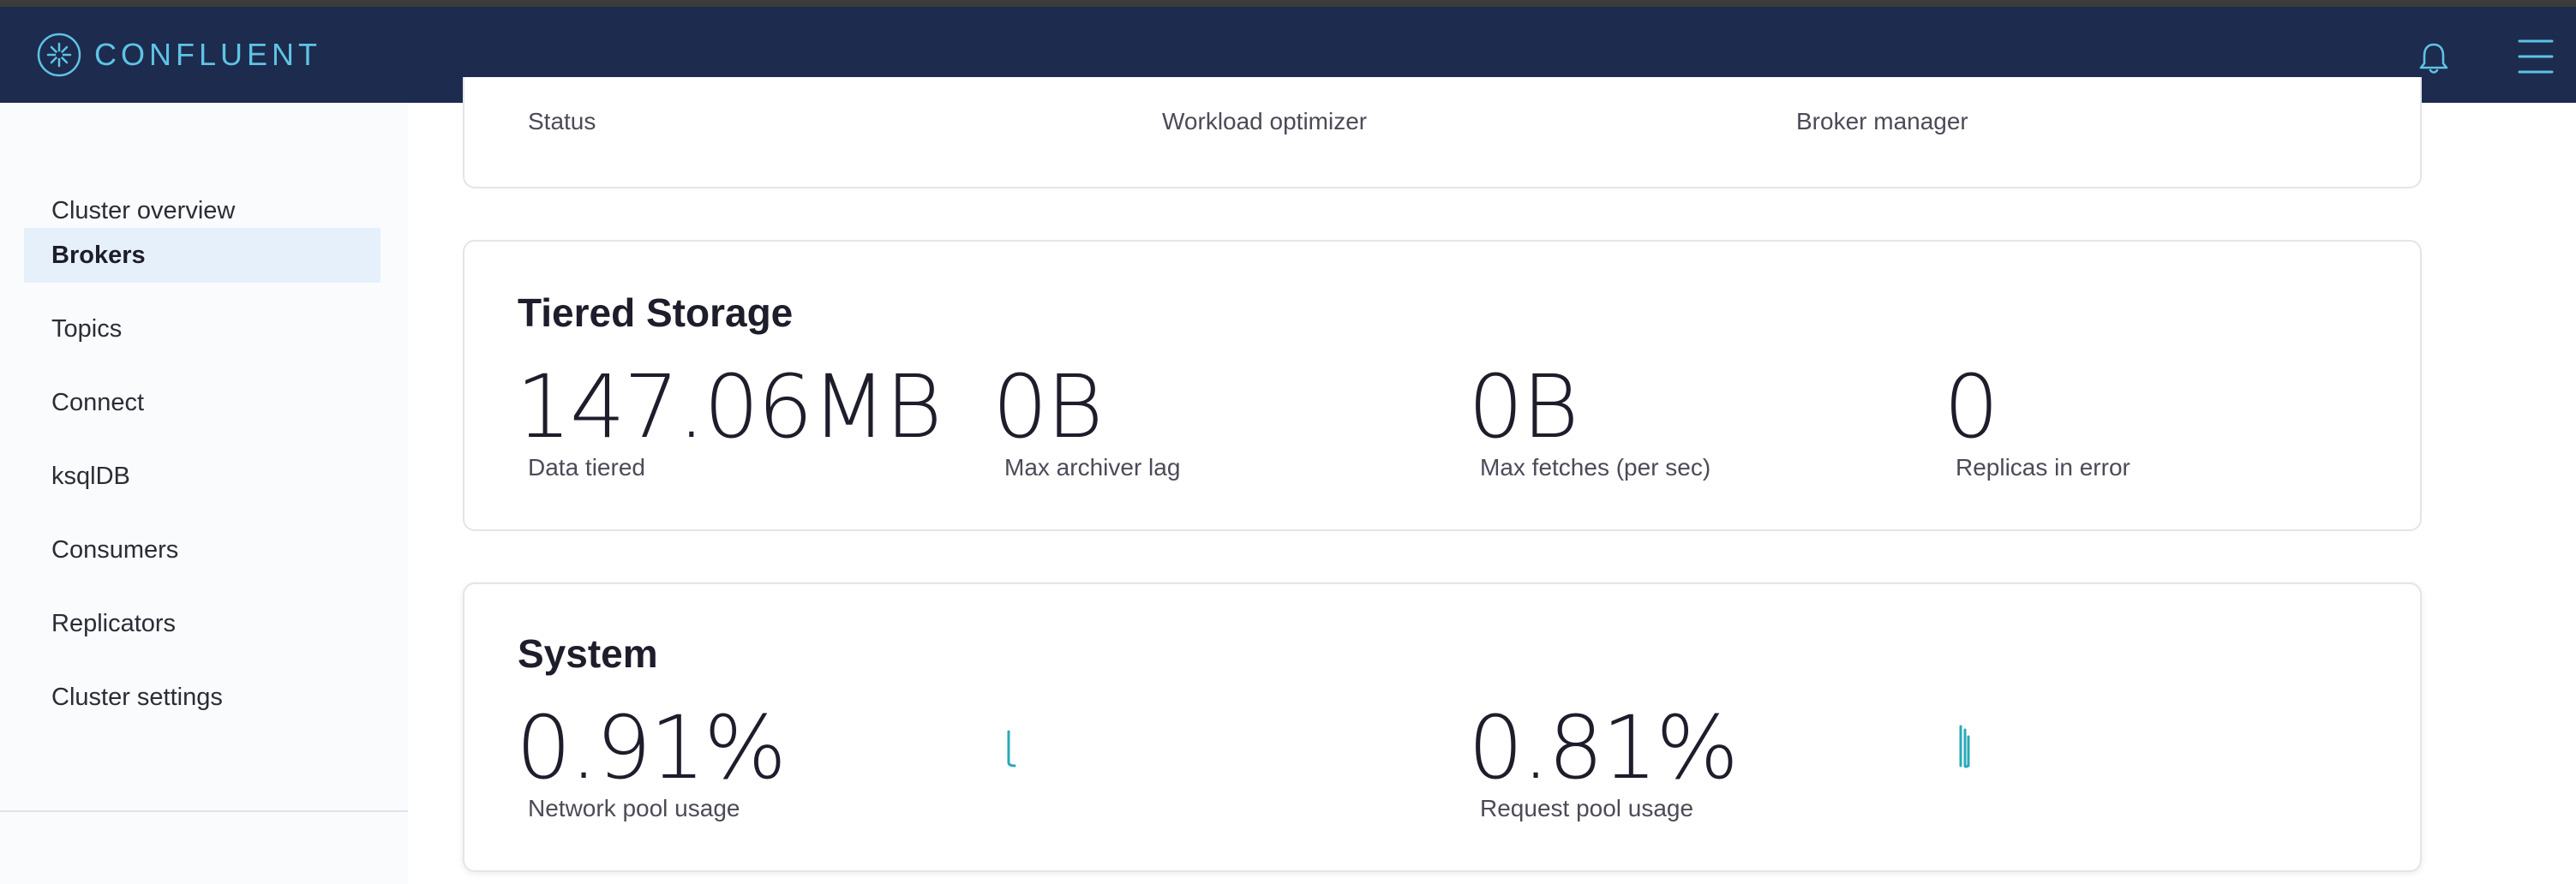 The width and height of the screenshot is (2576, 884). What do you see at coordinates (1048, 407) in the screenshot?
I see `max-archiver-lag-value: 0B` at bounding box center [1048, 407].